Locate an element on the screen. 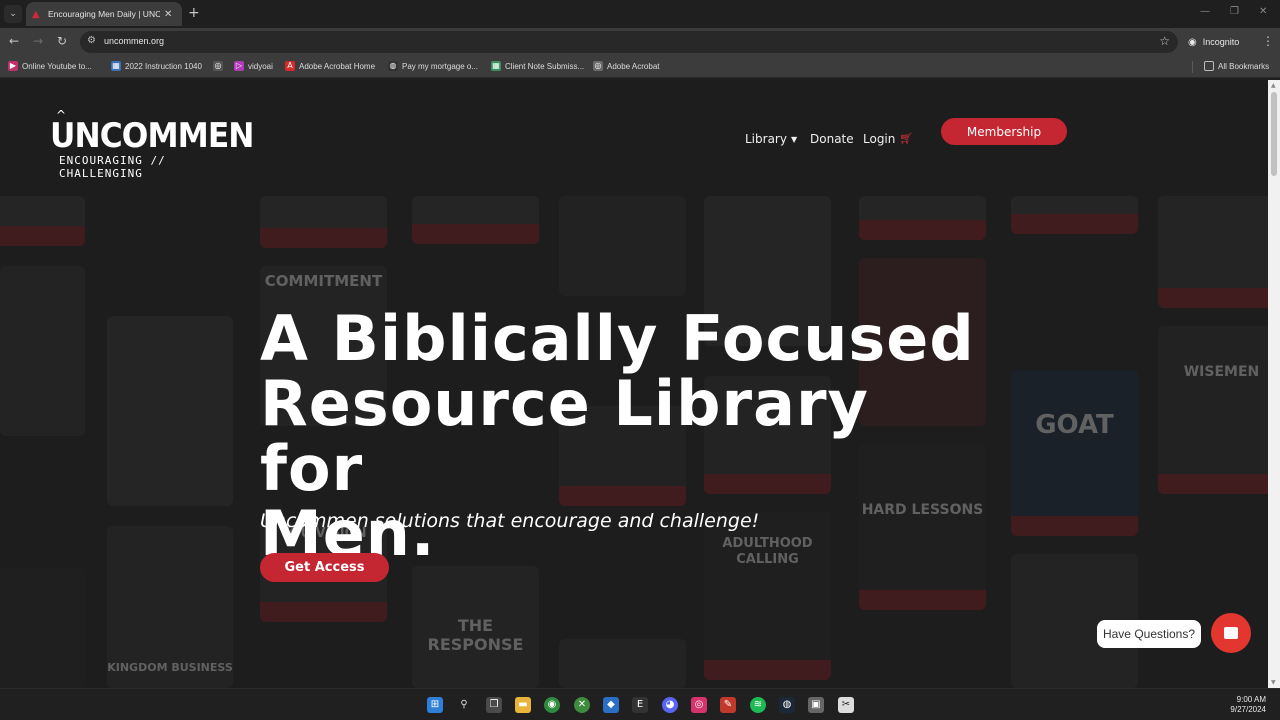 This screenshot has width=1280, height=720. chevron-down-icon: ▼ is located at coordinates (794, 139).